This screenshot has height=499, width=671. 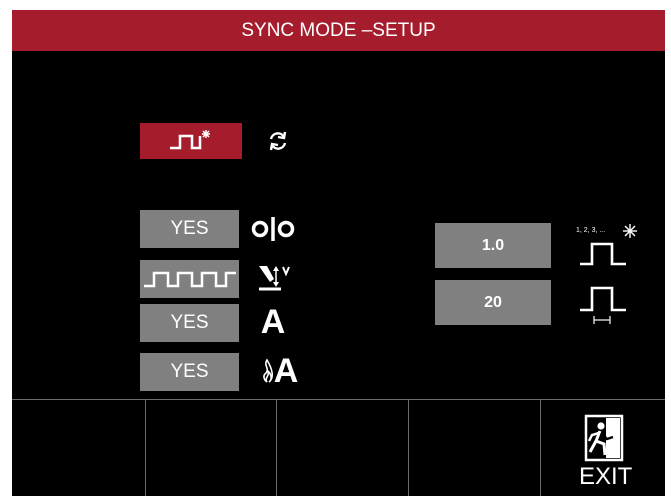 I want to click on current-value-button: YES, so click(x=189, y=323).